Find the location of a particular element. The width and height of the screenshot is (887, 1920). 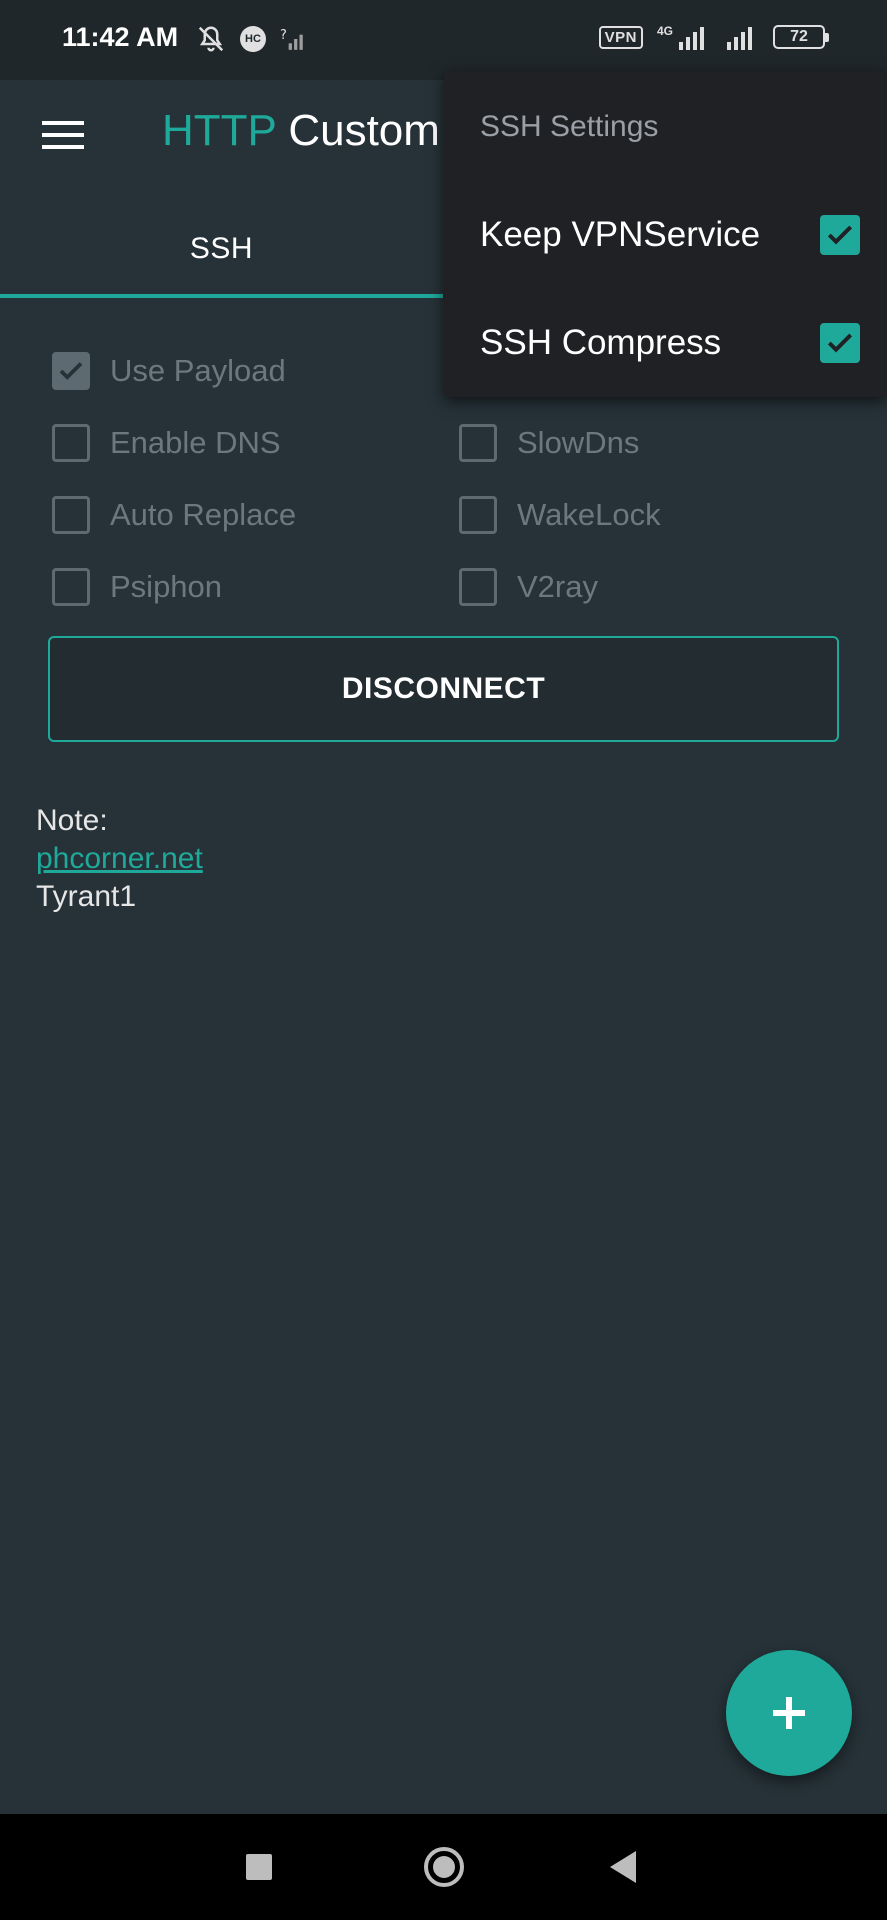

option-slowdns: SlowDns is located at coordinates (549, 443).